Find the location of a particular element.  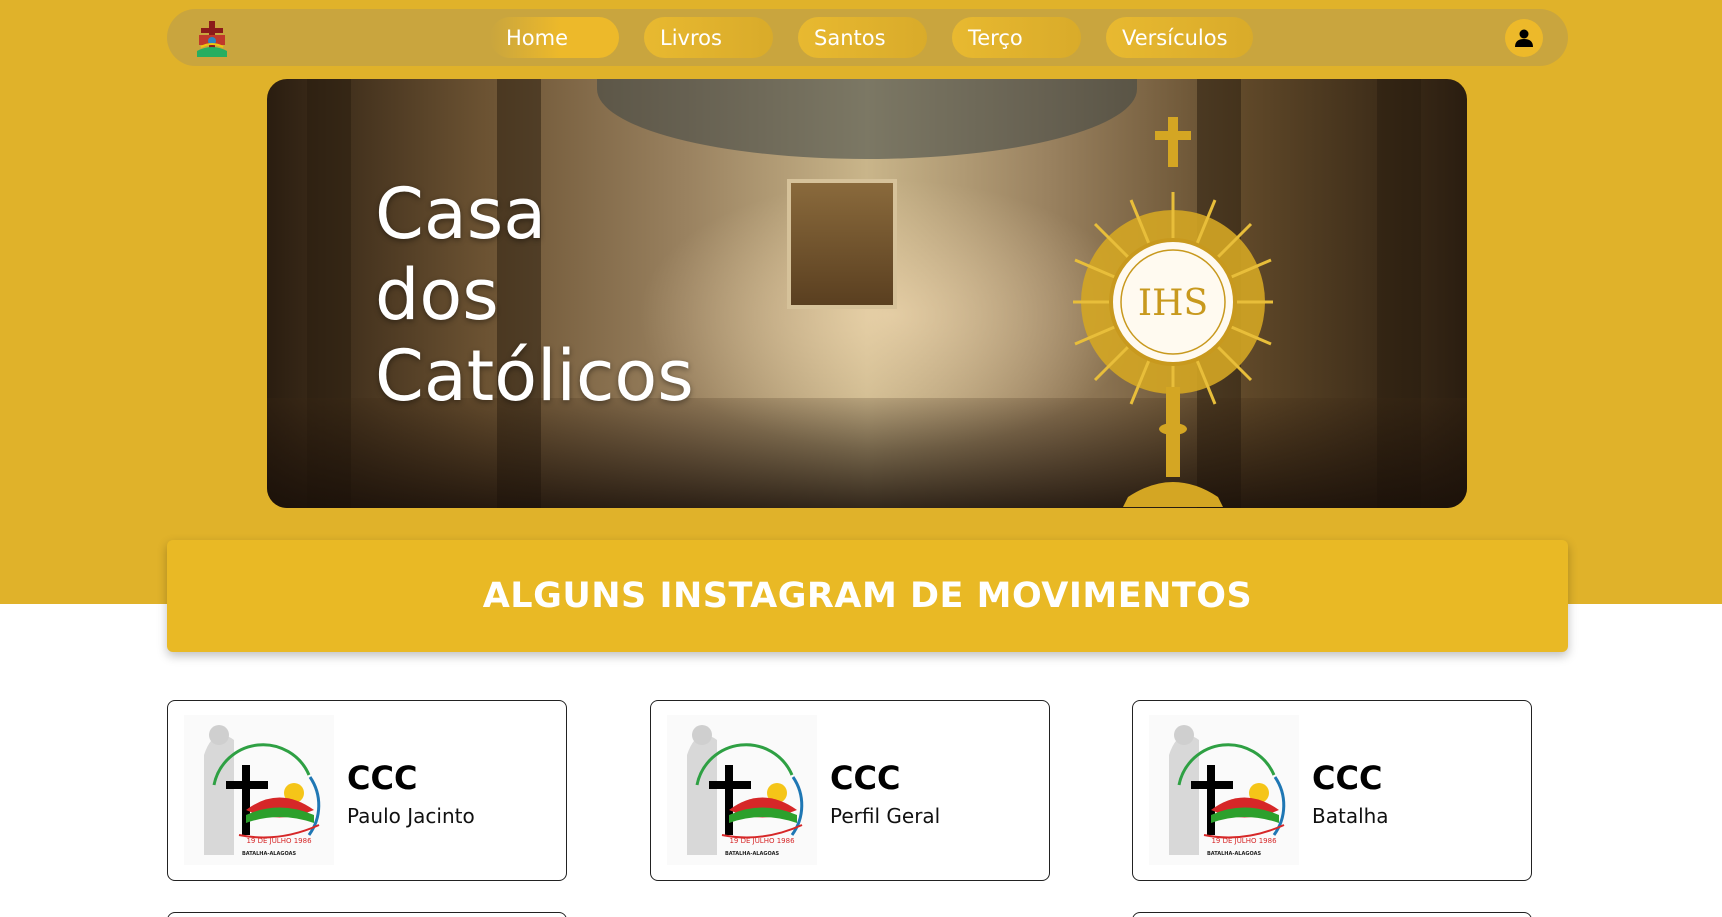

church-arch is located at coordinates (867, 119).